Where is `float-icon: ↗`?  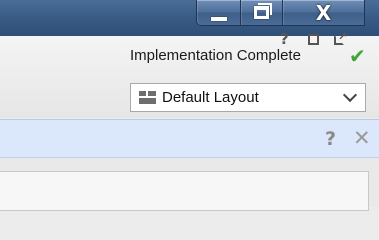
float-icon: ↗ is located at coordinates (340, 37).